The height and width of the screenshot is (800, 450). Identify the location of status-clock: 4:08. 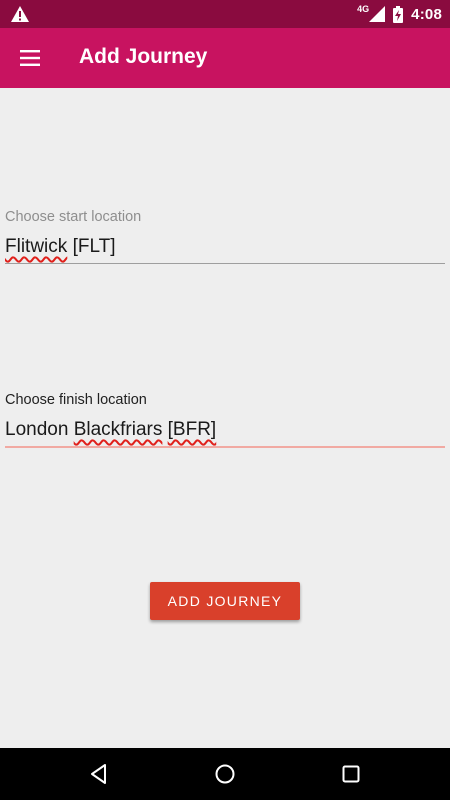
(426, 14).